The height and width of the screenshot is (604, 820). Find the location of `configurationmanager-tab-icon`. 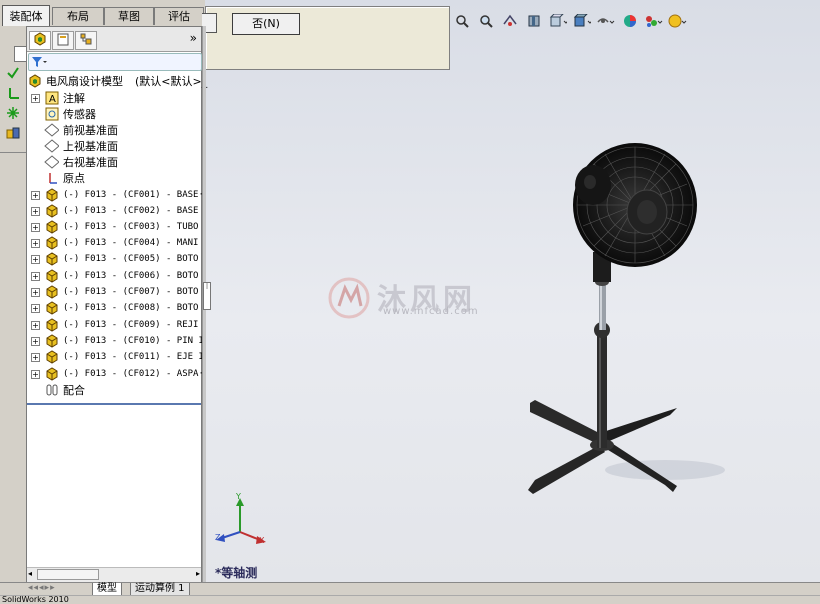

configurationmanager-tab-icon is located at coordinates (86, 40).